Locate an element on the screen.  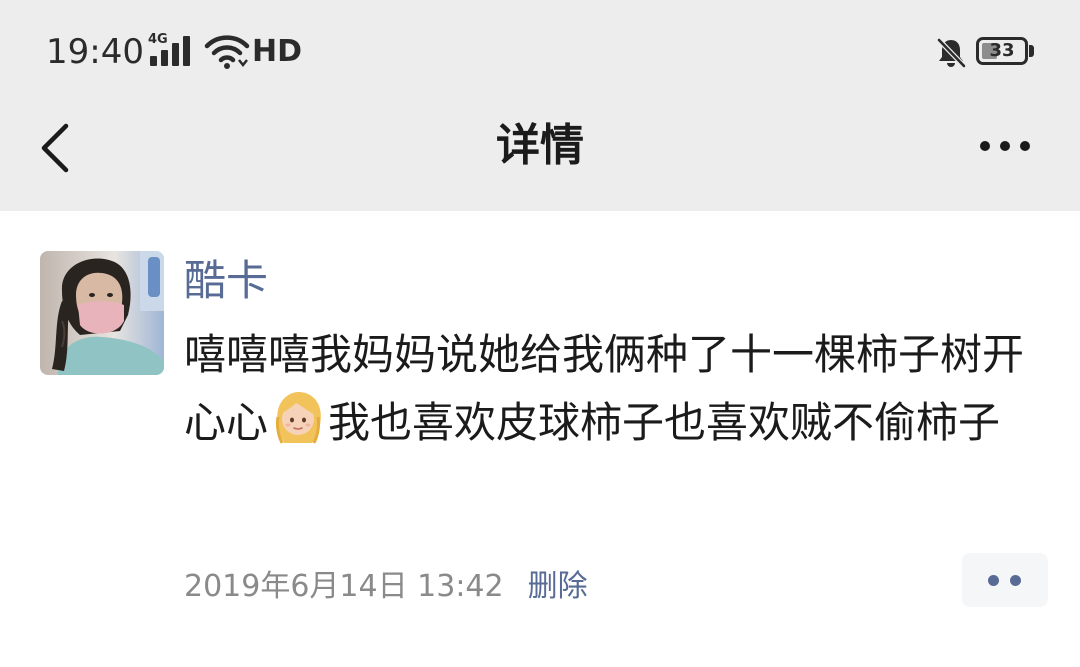
battery-icon: 33 is located at coordinates (1006, 53).